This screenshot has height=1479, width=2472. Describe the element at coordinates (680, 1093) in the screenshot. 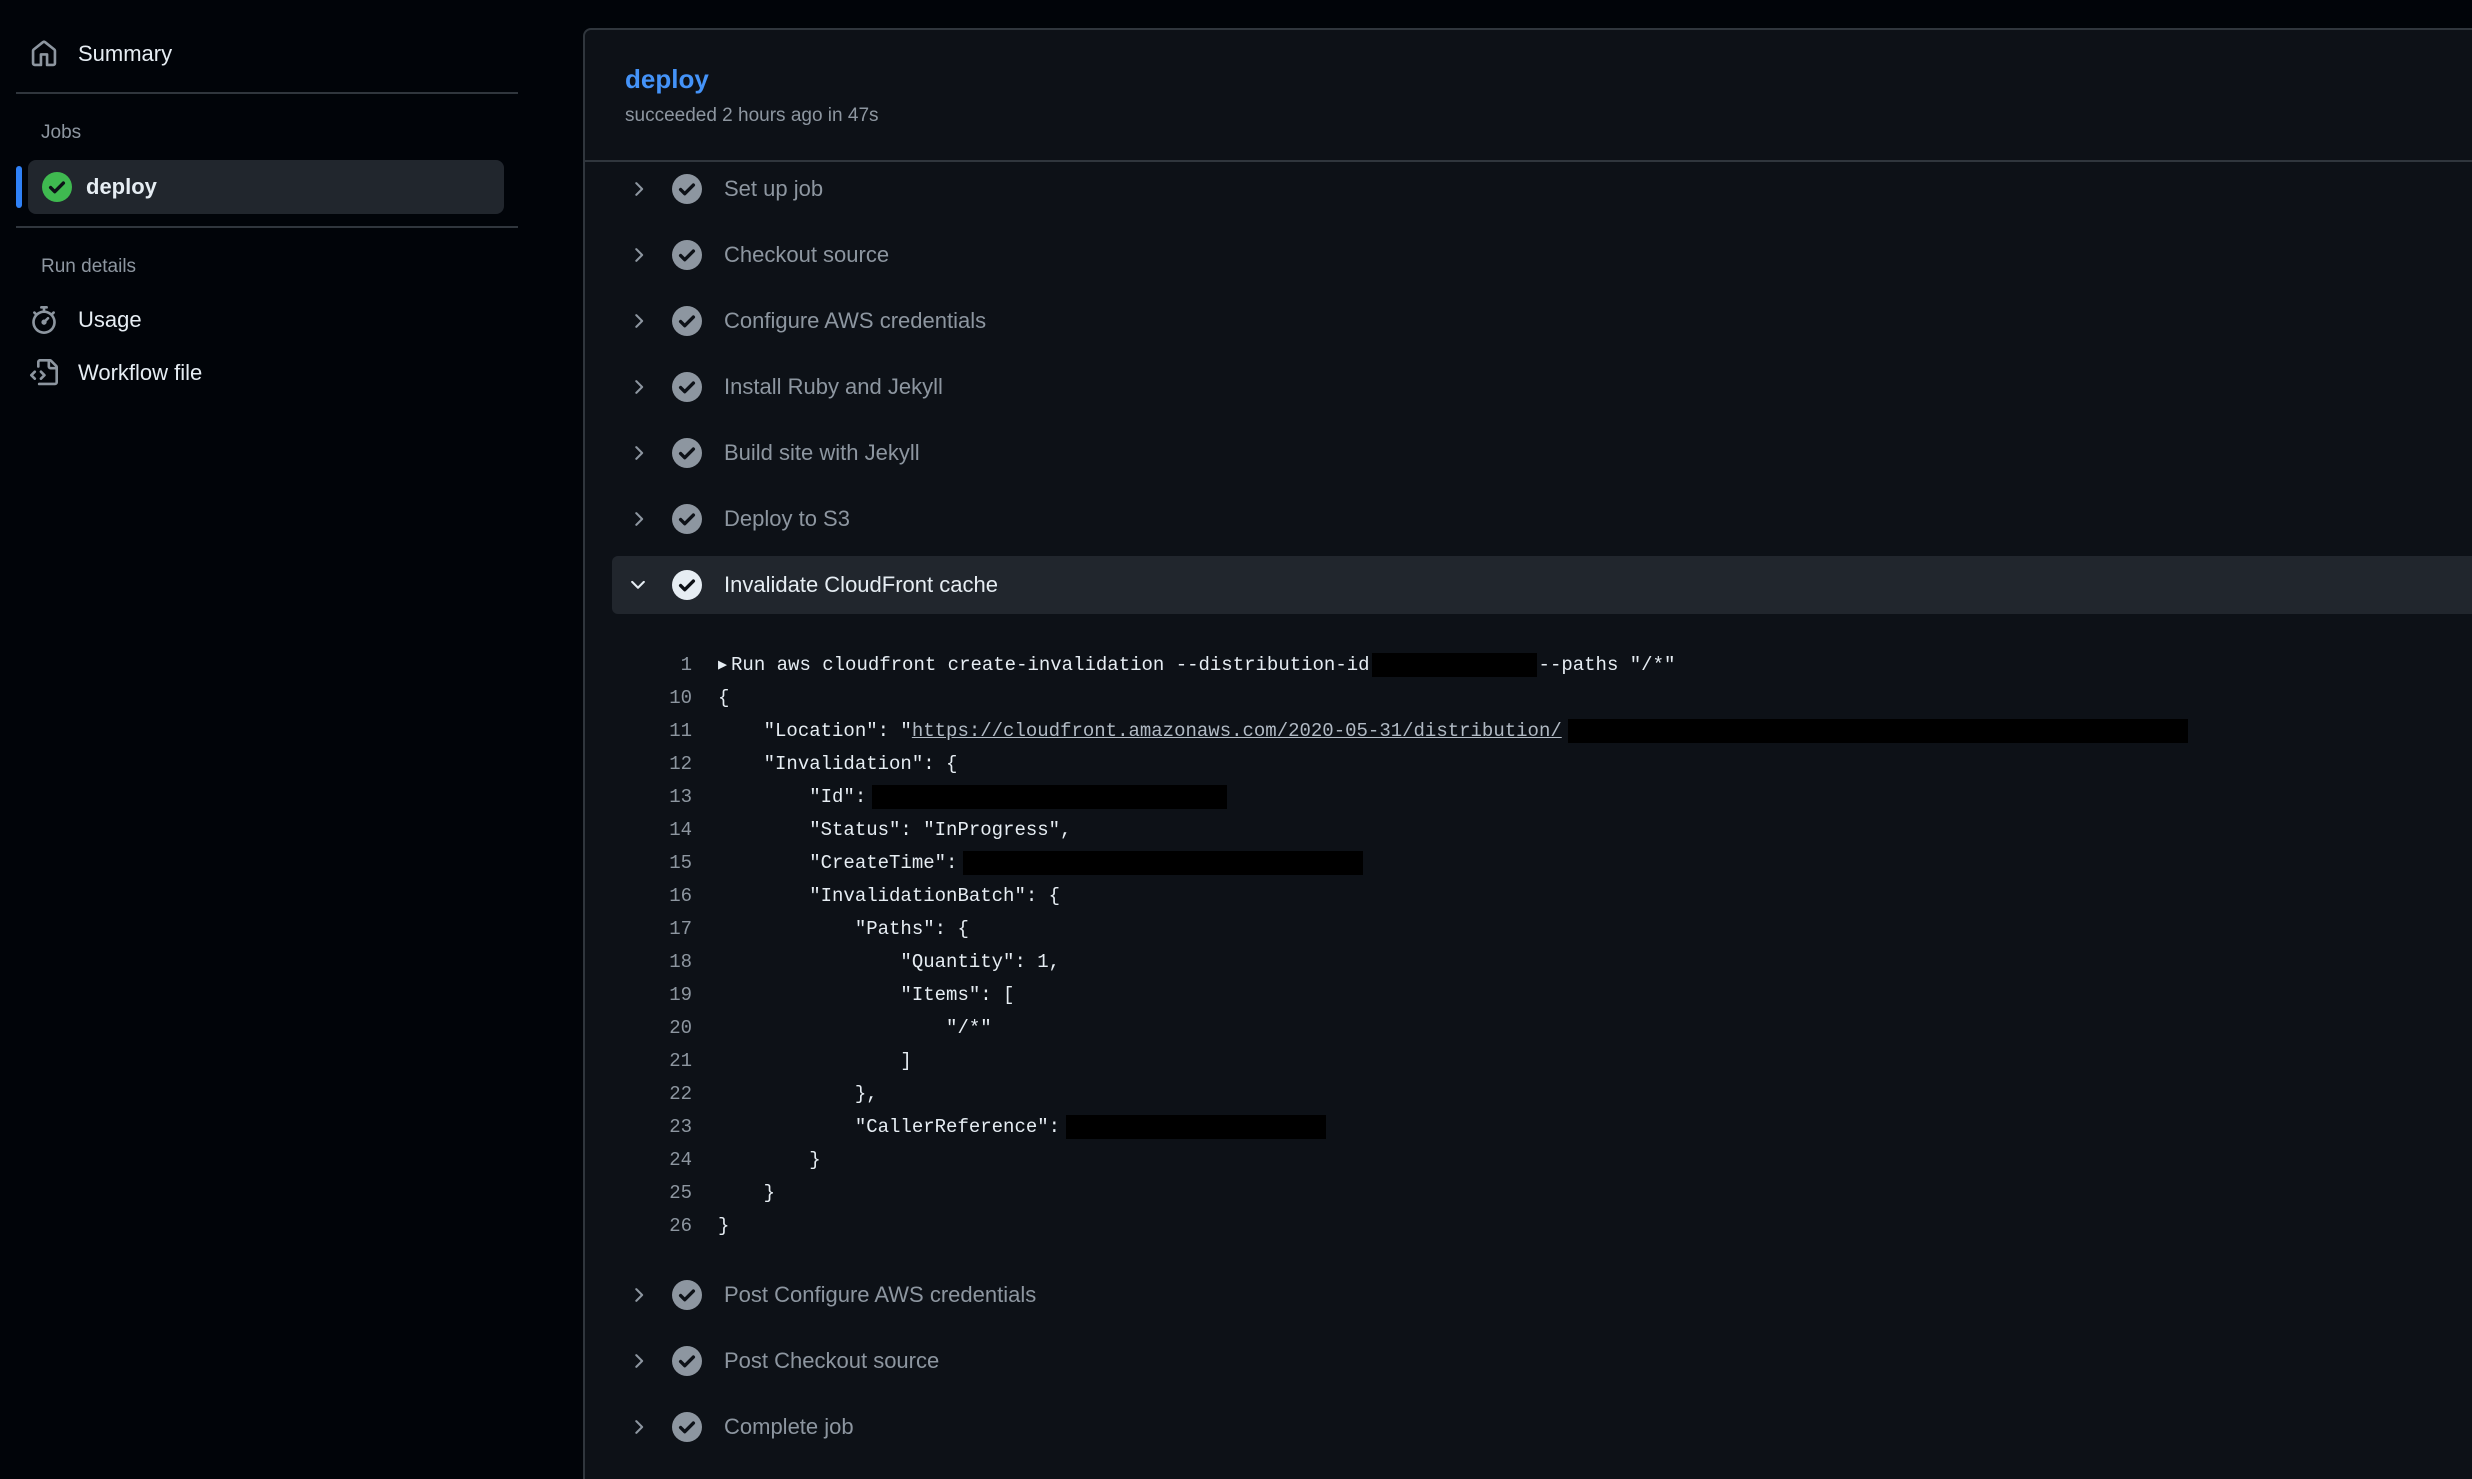

I see `line-number: 22` at that location.